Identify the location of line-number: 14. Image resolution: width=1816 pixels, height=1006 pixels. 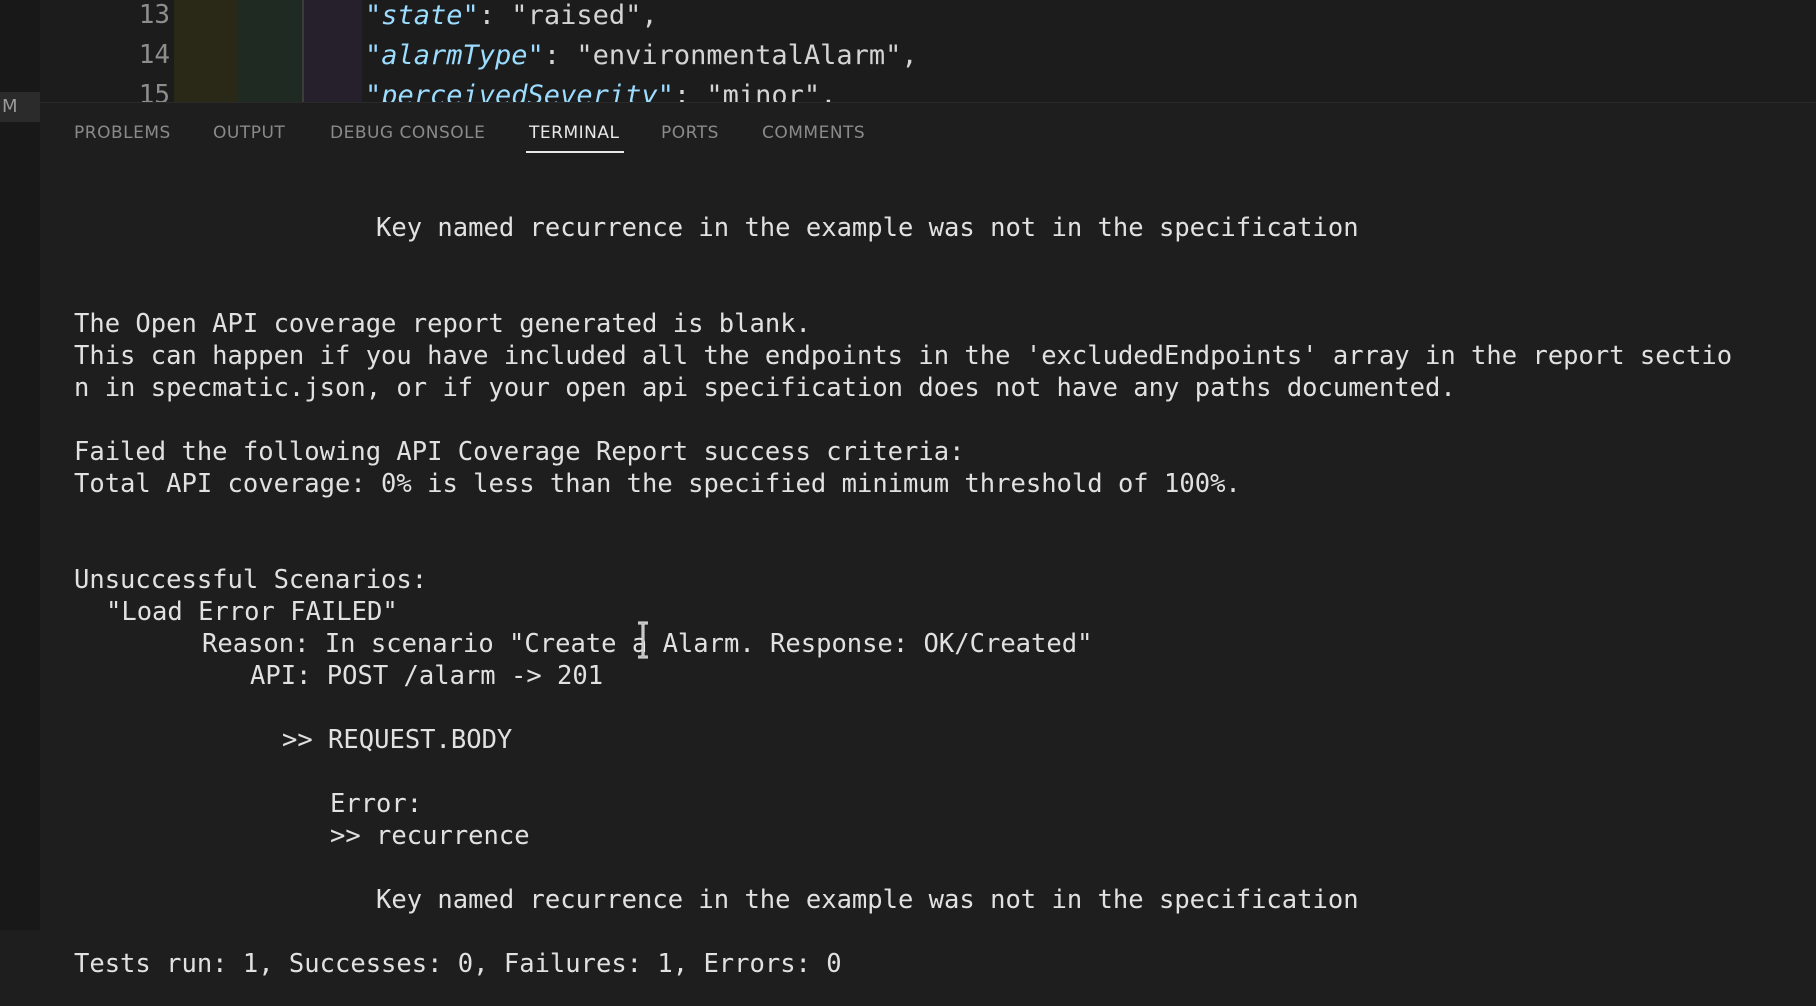
(154, 55).